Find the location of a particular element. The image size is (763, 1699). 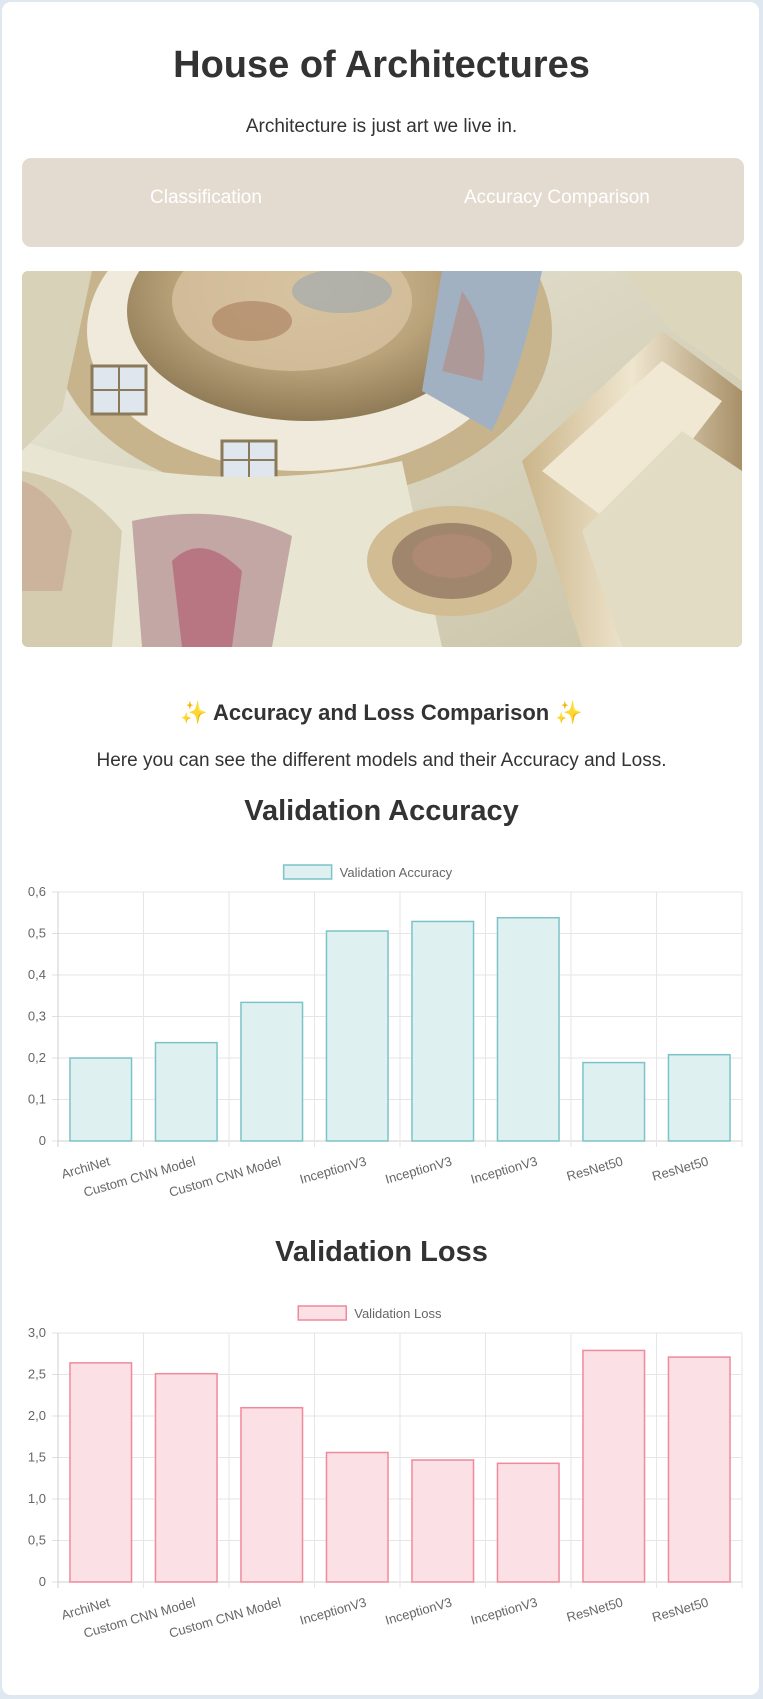

accuracy-ytick-label: 0 is located at coordinates (42, 1140).